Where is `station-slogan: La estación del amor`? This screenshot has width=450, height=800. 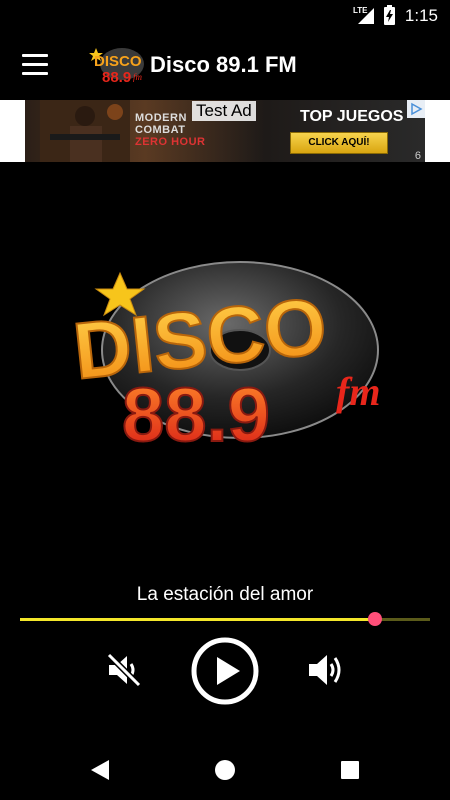
station-slogan: La estación del amor is located at coordinates (225, 594).